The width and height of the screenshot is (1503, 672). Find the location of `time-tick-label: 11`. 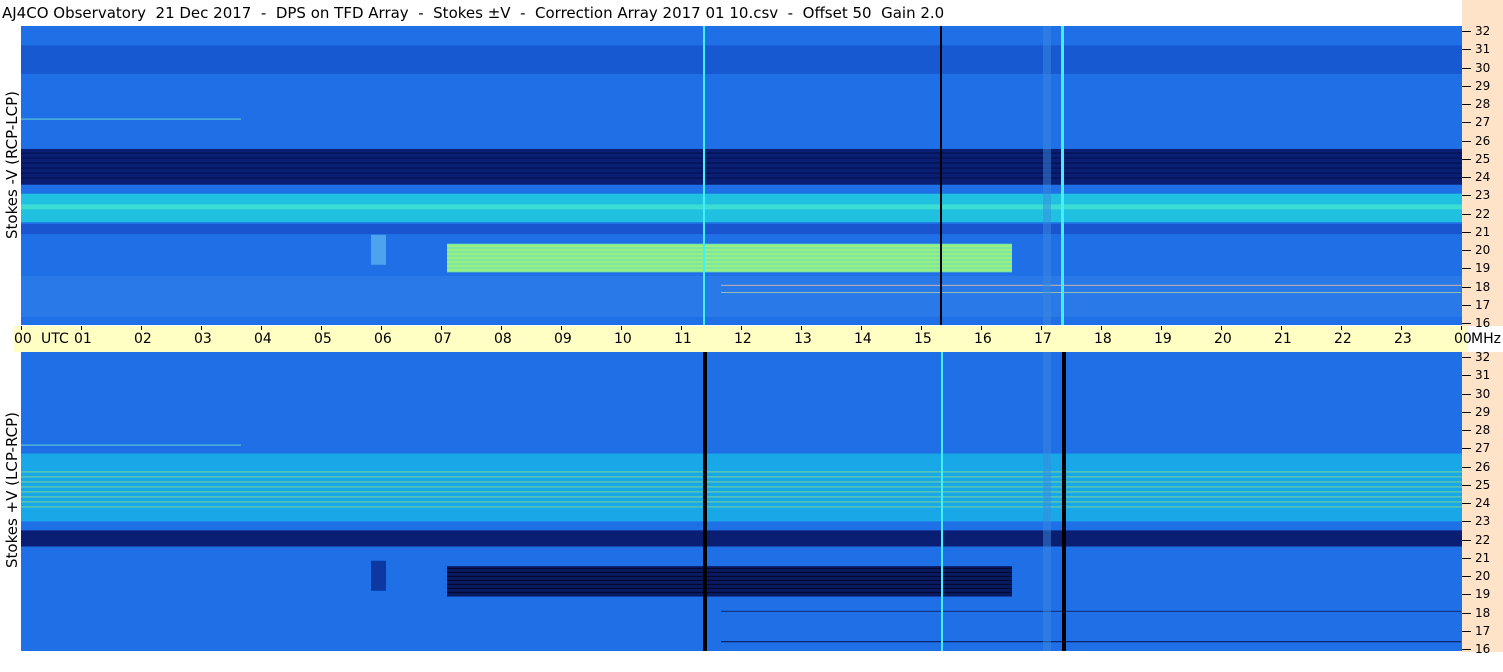

time-tick-label: 11 is located at coordinates (683, 339).